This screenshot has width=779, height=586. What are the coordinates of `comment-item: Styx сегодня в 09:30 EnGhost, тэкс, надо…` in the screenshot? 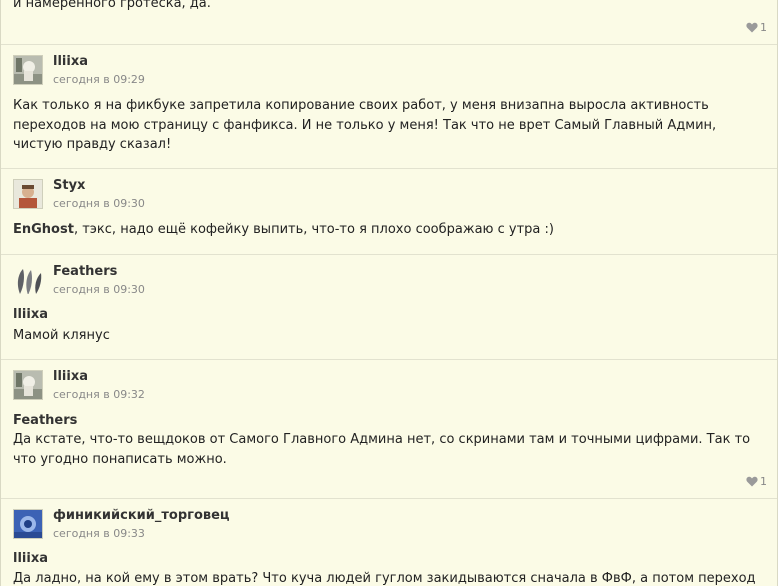 It's located at (389, 212).